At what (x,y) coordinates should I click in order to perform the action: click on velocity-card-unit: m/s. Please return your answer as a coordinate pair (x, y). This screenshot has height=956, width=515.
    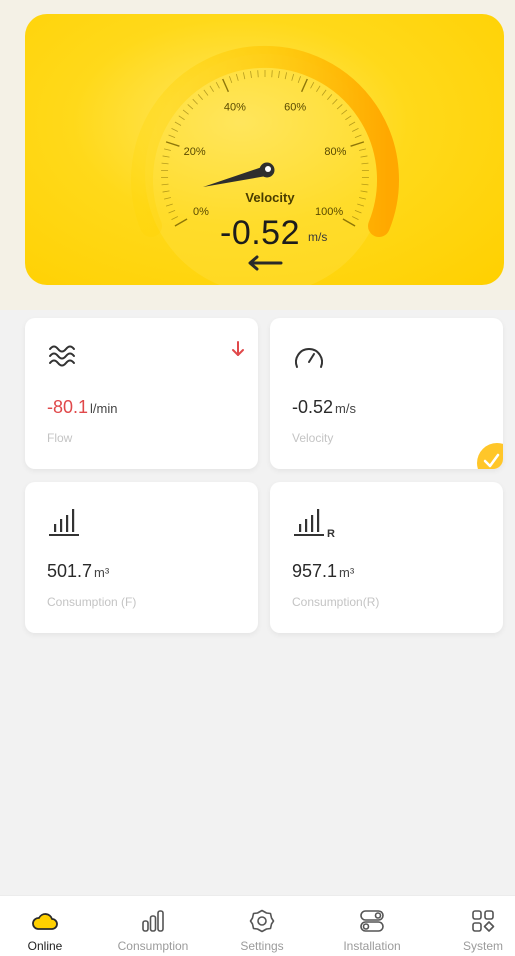
    Looking at the image, I should click on (345, 408).